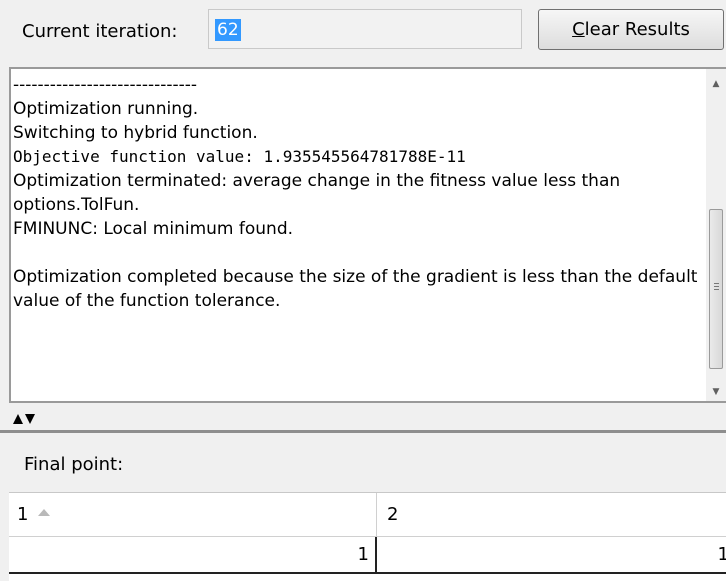 The width and height of the screenshot is (726, 581). I want to click on output-vertical-scrollbar: ▲ ▼, so click(716, 235).